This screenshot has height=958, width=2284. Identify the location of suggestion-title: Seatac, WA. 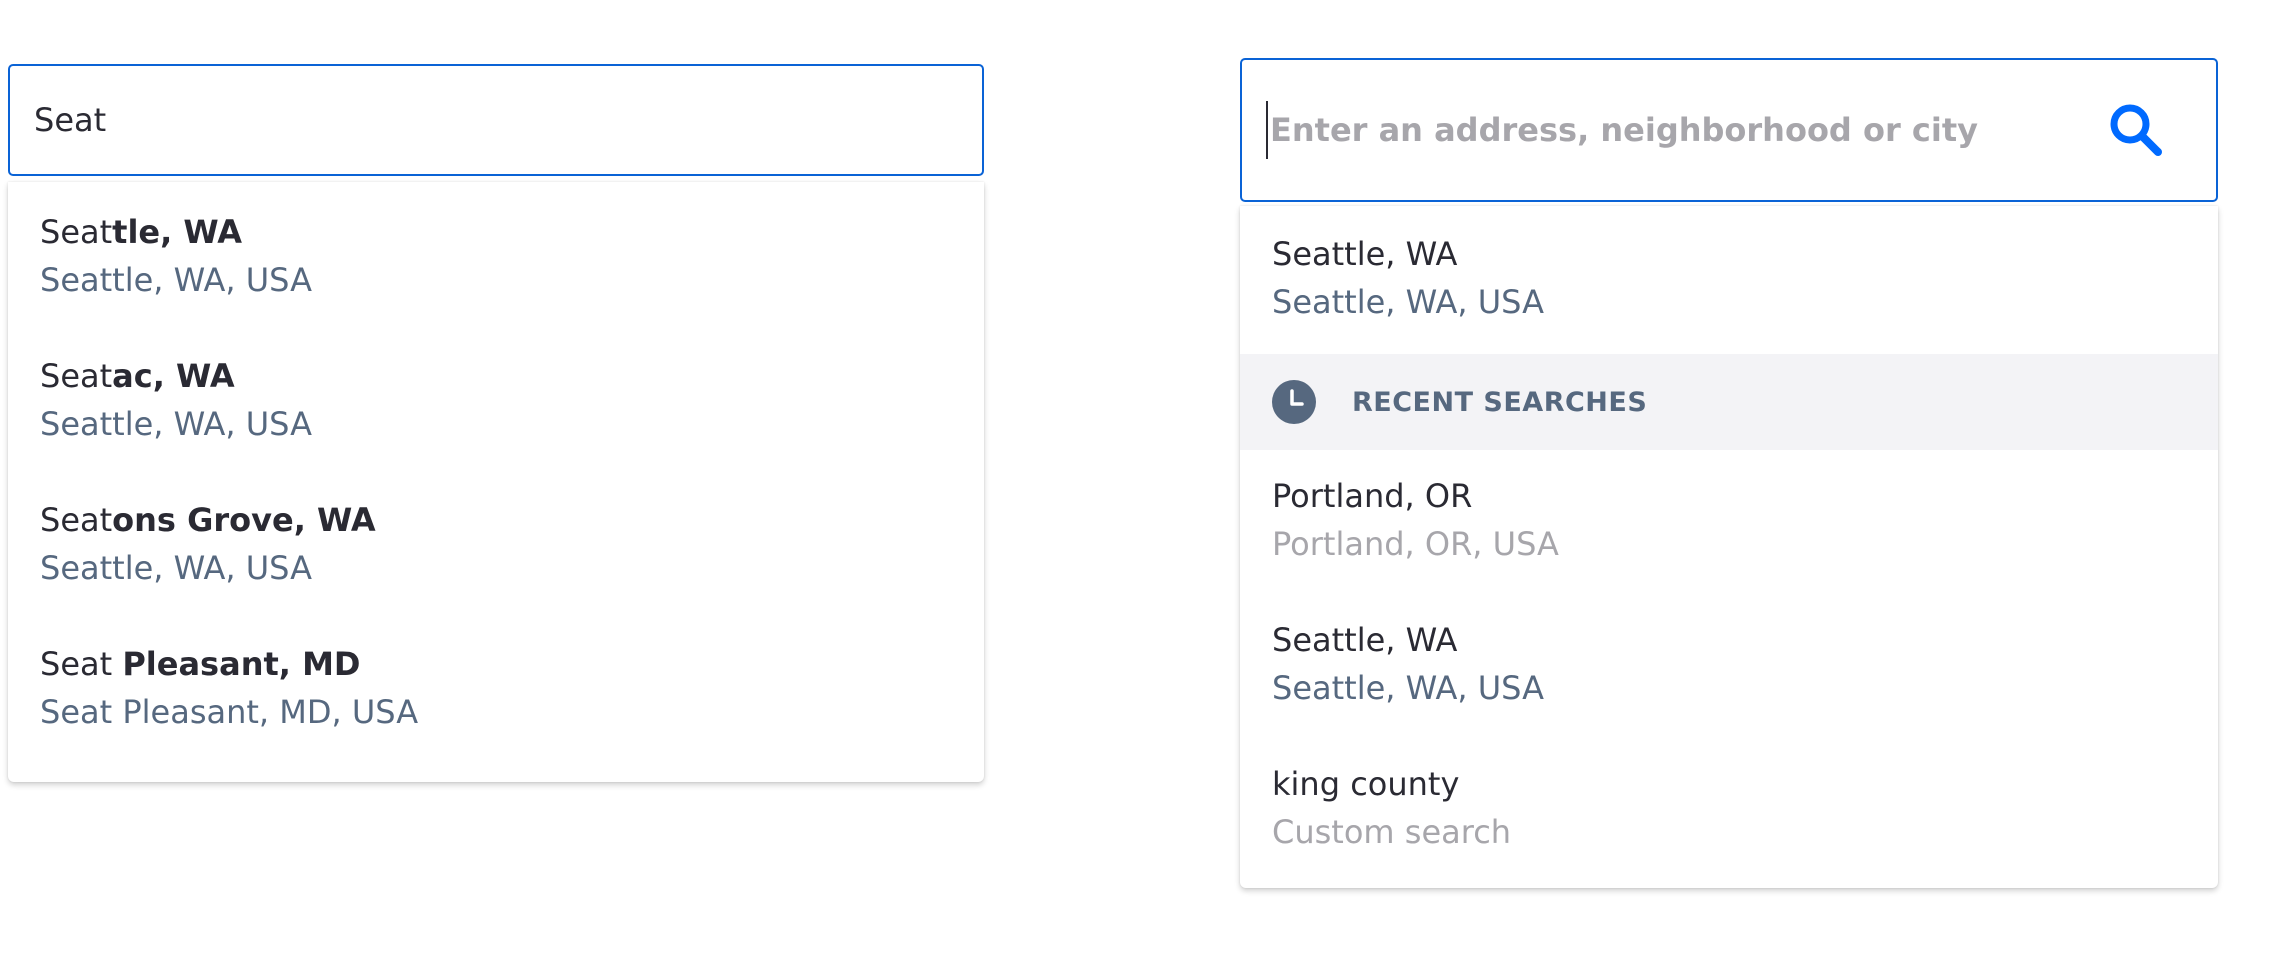
(137, 376).